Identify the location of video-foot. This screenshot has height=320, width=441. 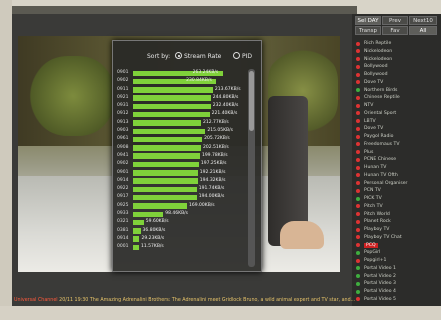
(302, 235).